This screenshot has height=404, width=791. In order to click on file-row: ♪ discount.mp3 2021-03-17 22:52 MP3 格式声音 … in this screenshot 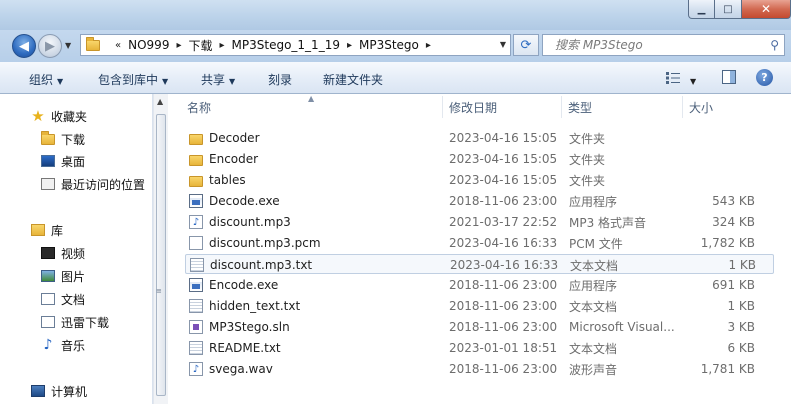, I will do `click(479, 222)`.